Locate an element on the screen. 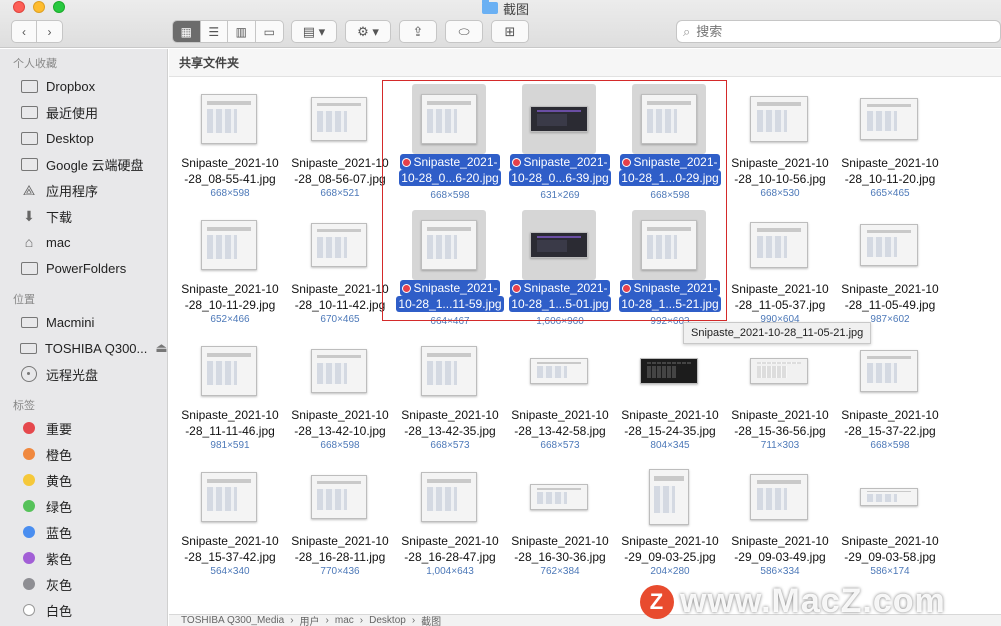  file-item: Snipaste_2021-10-28_1...11-59.jpg 664×467 is located at coordinates (450, 267).